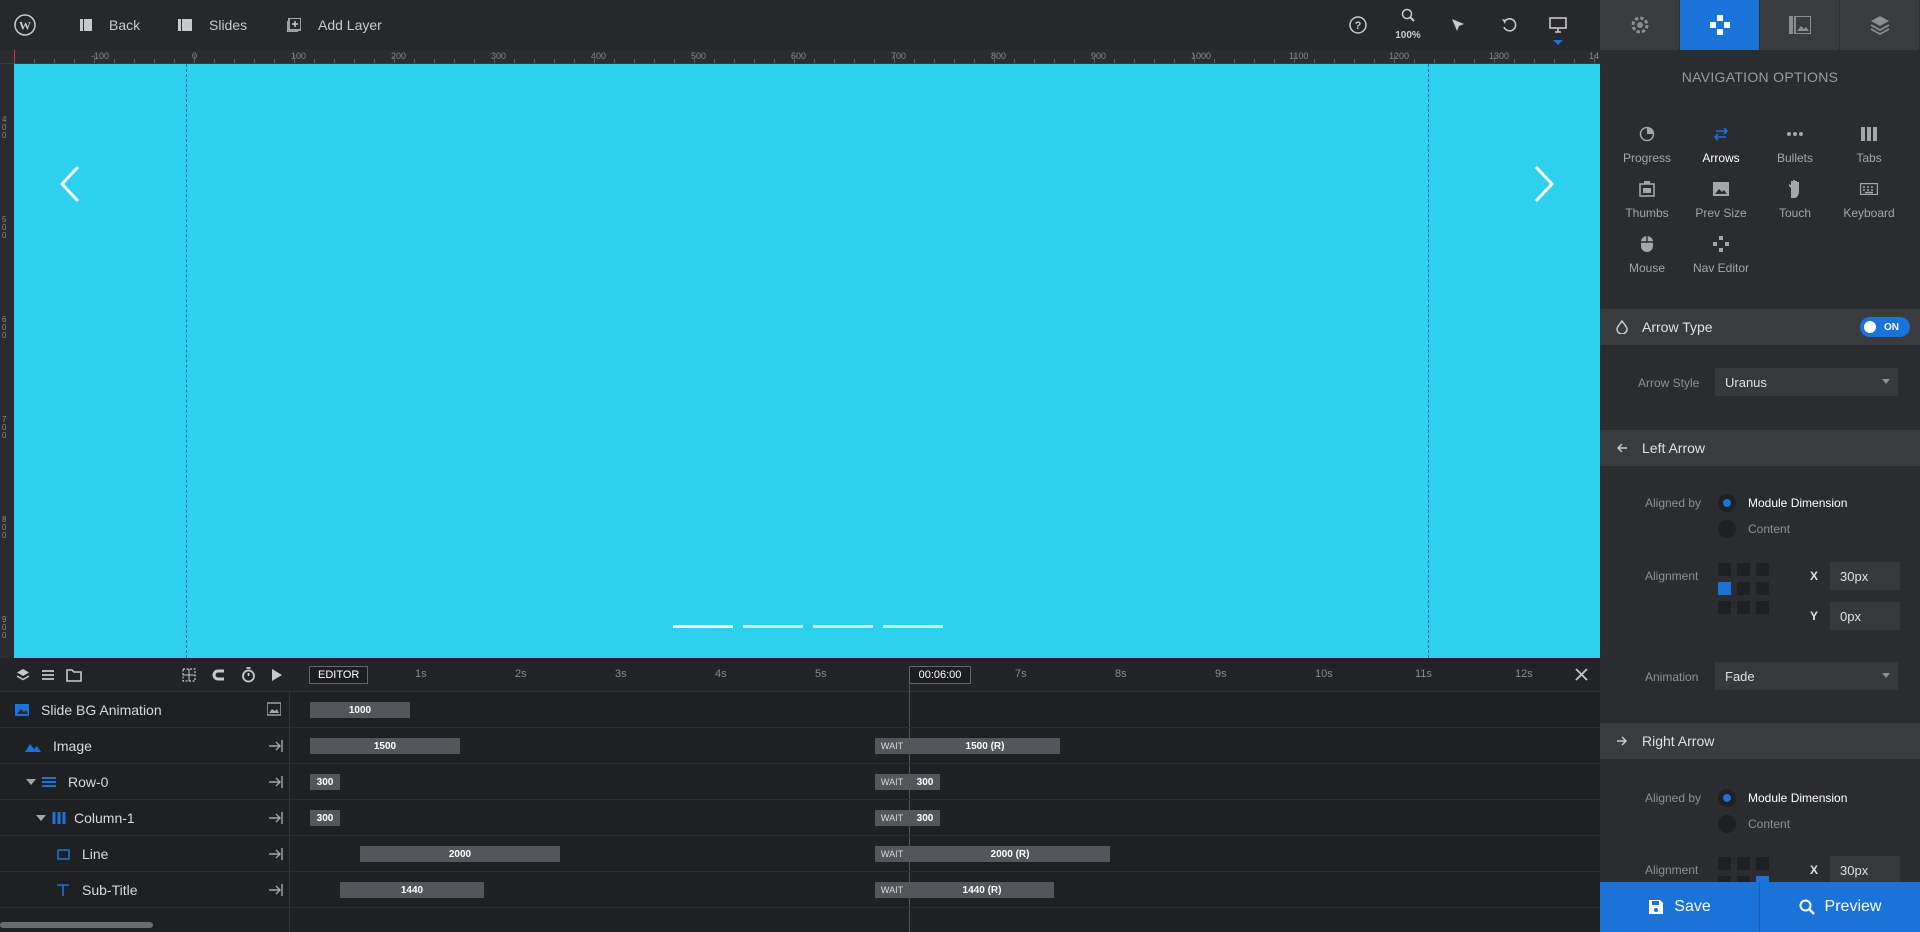  I want to click on close-timeline-icon, so click(1581, 677).